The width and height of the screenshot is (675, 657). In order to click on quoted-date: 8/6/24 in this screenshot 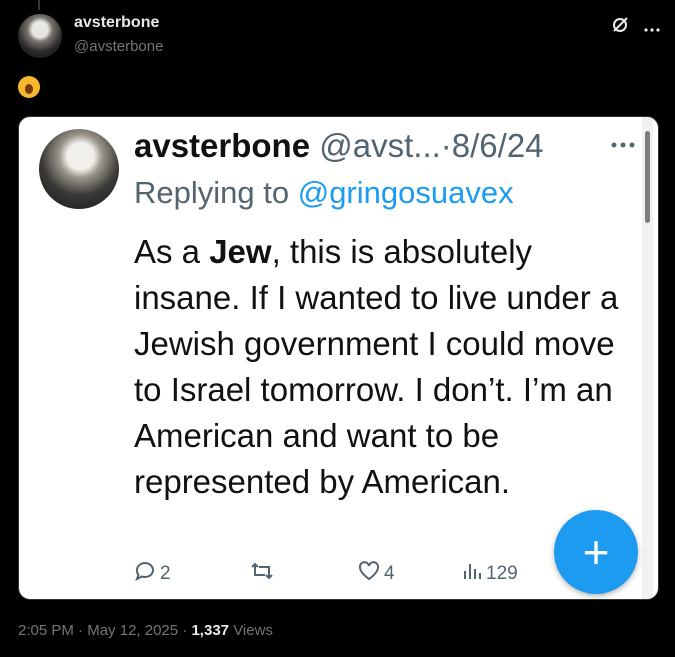, I will do `click(497, 145)`.